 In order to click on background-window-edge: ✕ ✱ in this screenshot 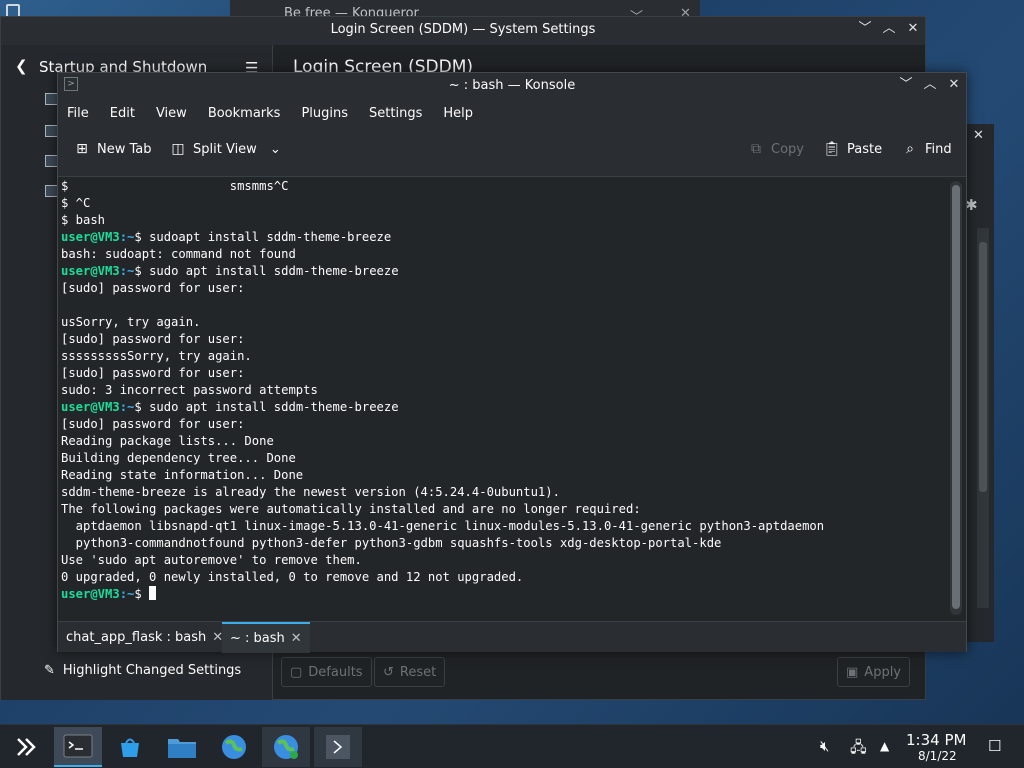, I will do `click(979, 383)`.